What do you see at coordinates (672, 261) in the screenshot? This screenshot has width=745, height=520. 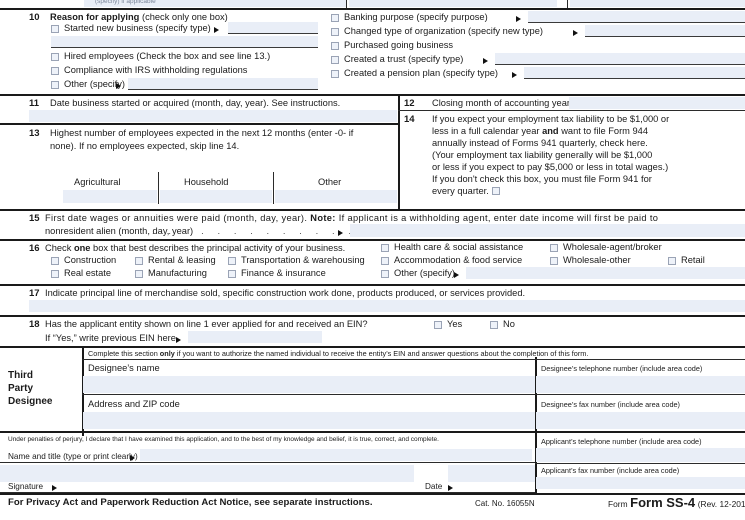 I see `checkbox-retail` at bounding box center [672, 261].